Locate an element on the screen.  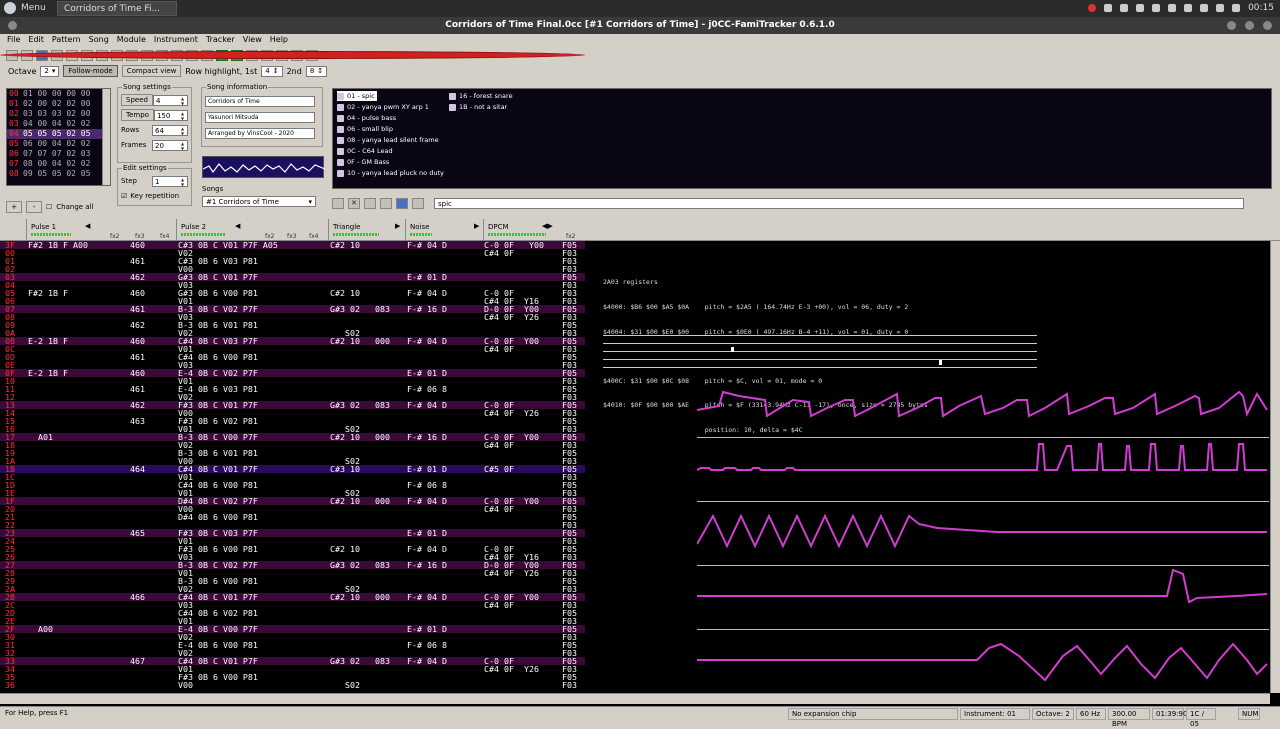
pattern-row: 1C V01 F03 is located at coordinates (292, 477).